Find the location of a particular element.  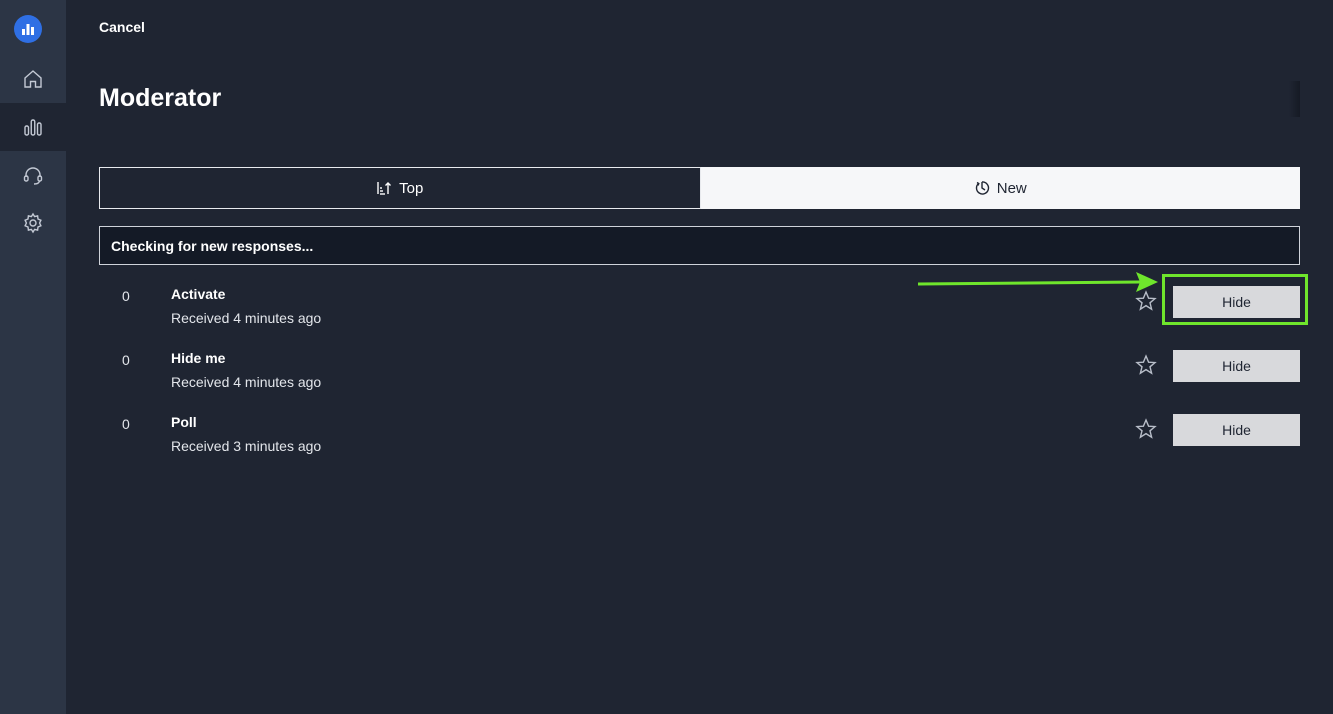

tab-new-label: New is located at coordinates (1011, 188).